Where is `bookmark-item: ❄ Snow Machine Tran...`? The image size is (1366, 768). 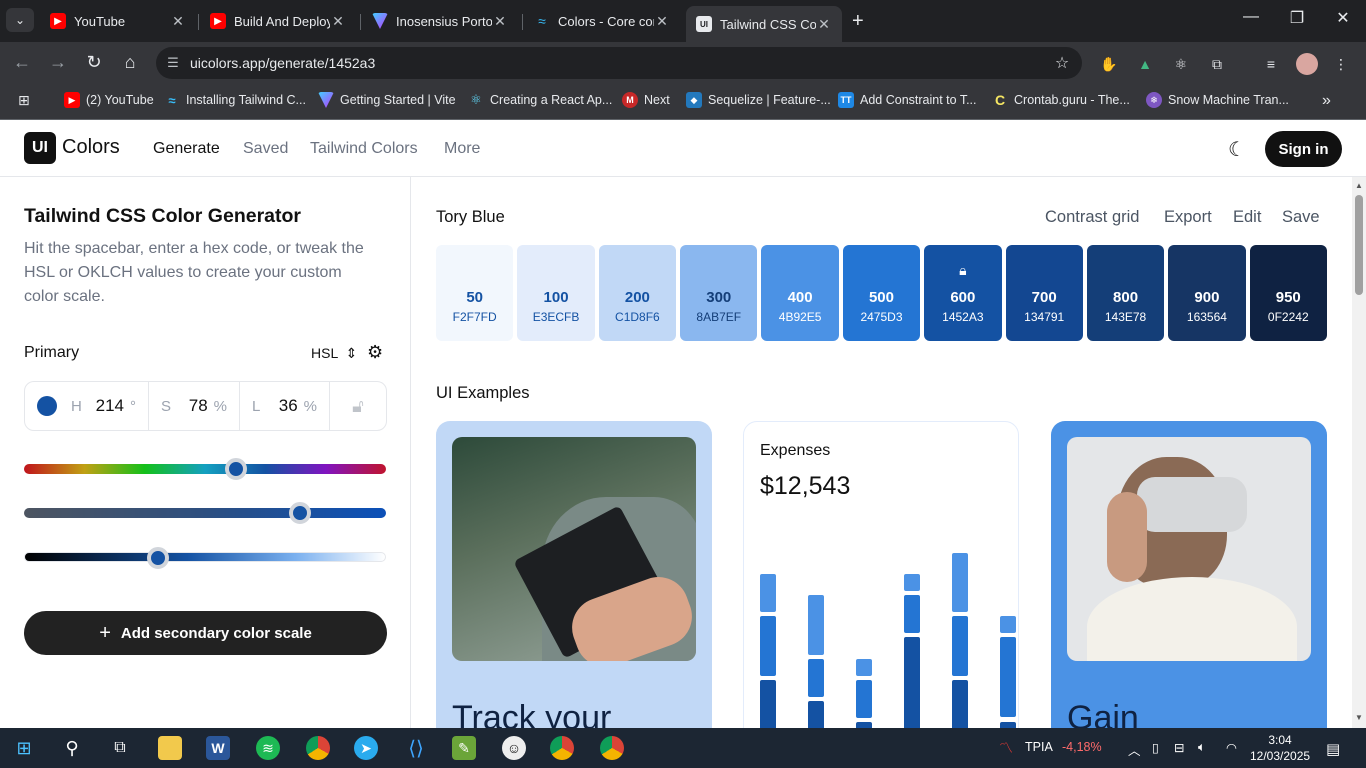
bookmark-item: ❄ Snow Machine Tran... is located at coordinates (1217, 100).